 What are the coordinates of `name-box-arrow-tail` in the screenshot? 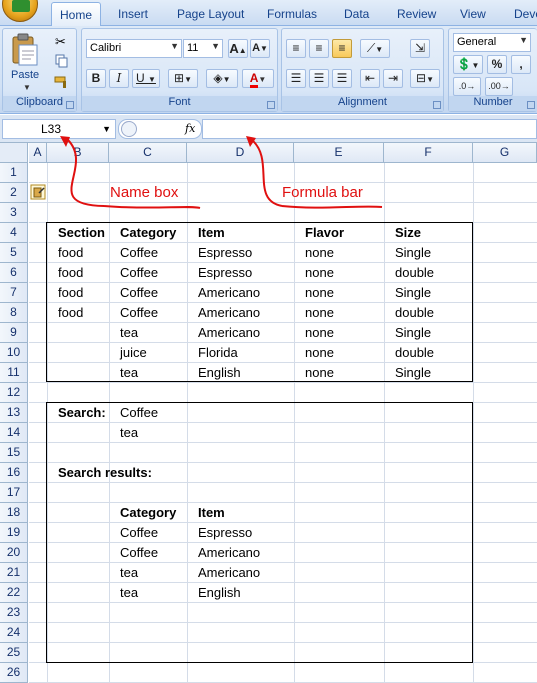 It's located at (152, 207).